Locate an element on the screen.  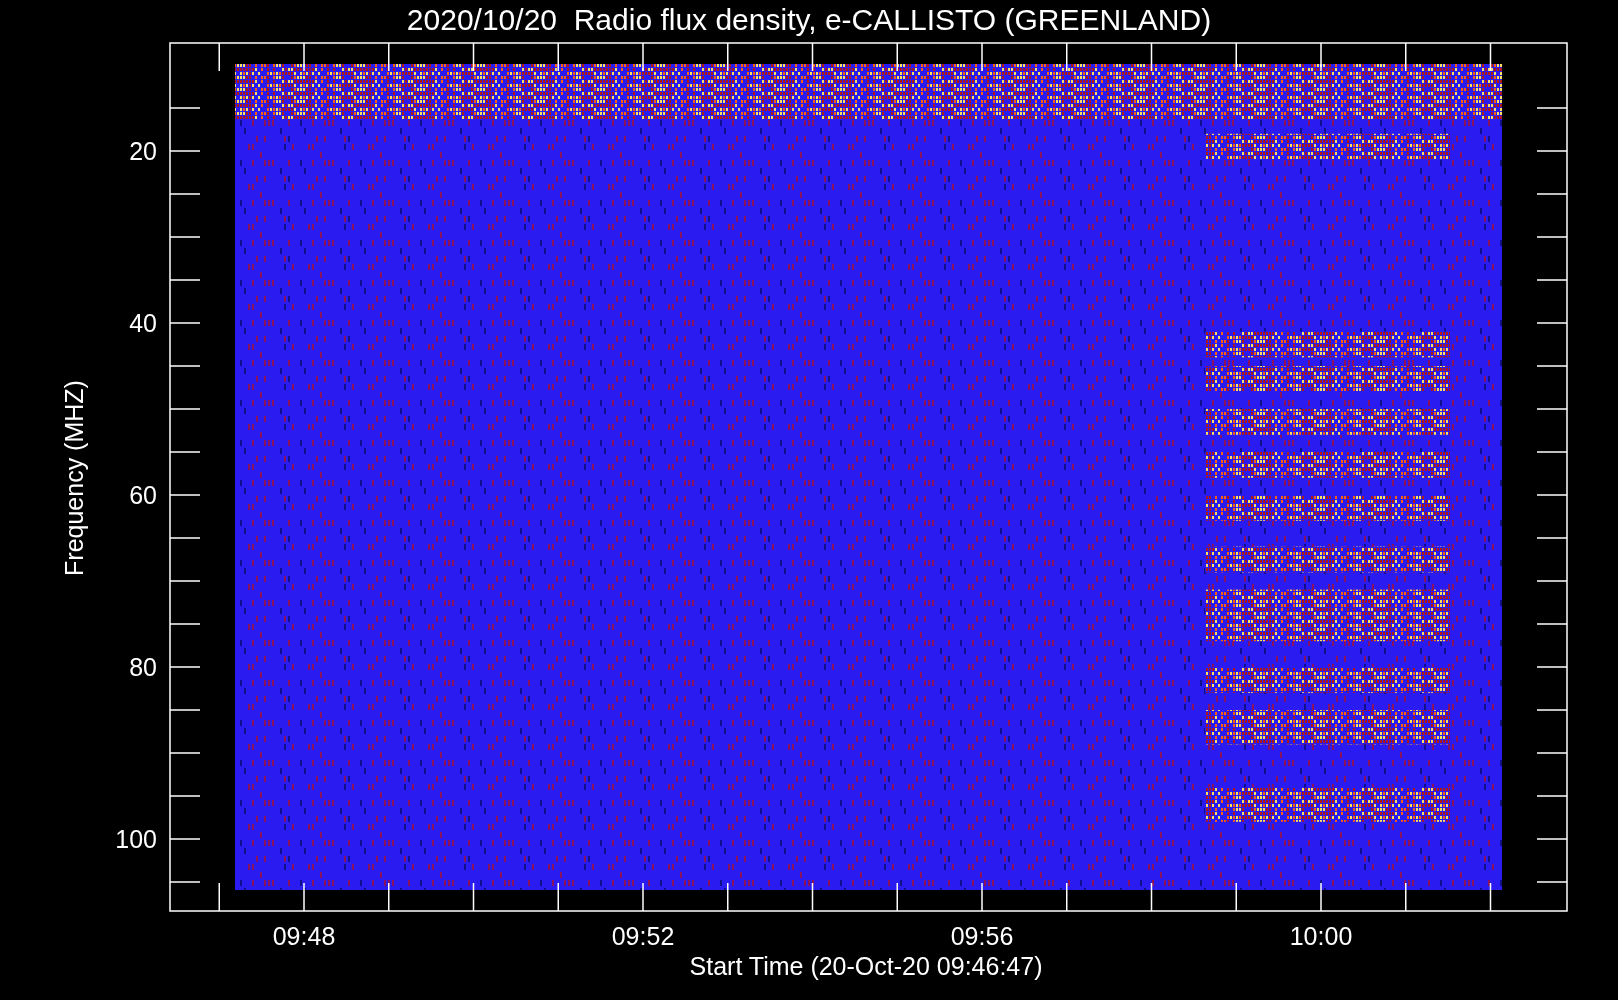
chart-title: 2020/10/20 Radio flux density, e-CALLISTO (GREENLAND) is located at coordinates (809, 20).